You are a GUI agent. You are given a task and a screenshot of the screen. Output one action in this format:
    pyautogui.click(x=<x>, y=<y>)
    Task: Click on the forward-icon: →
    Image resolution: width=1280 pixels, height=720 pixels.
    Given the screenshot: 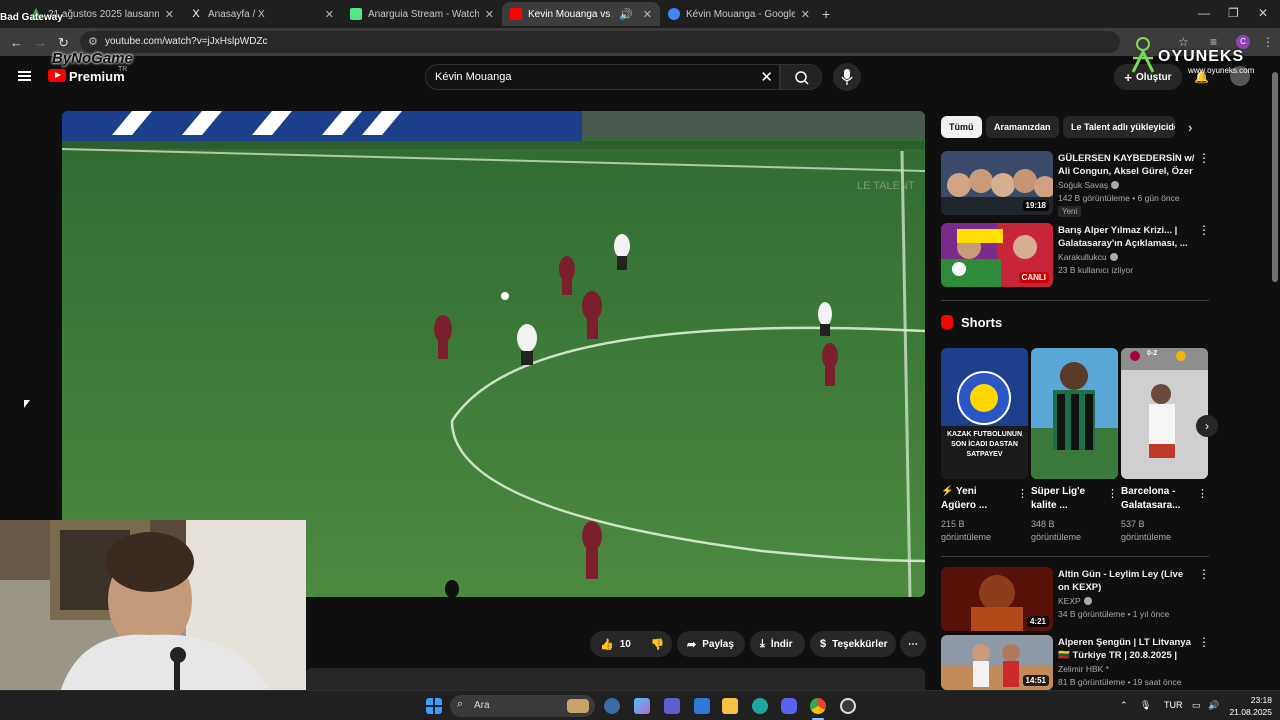 What is the action you would take?
    pyautogui.click(x=40, y=42)
    